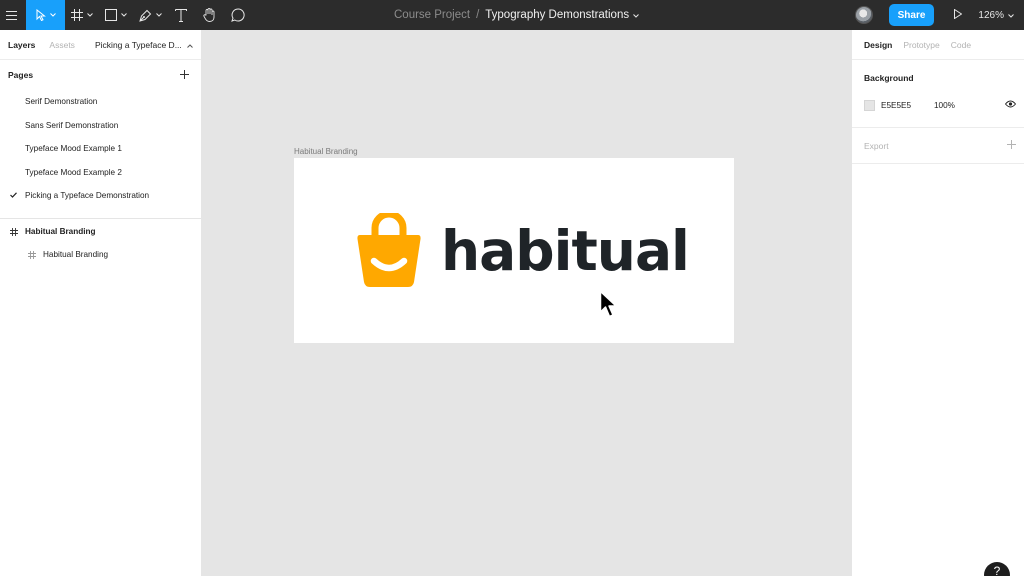  I want to click on page-item-label: Picking a Typeface Demonstration, so click(87, 196).